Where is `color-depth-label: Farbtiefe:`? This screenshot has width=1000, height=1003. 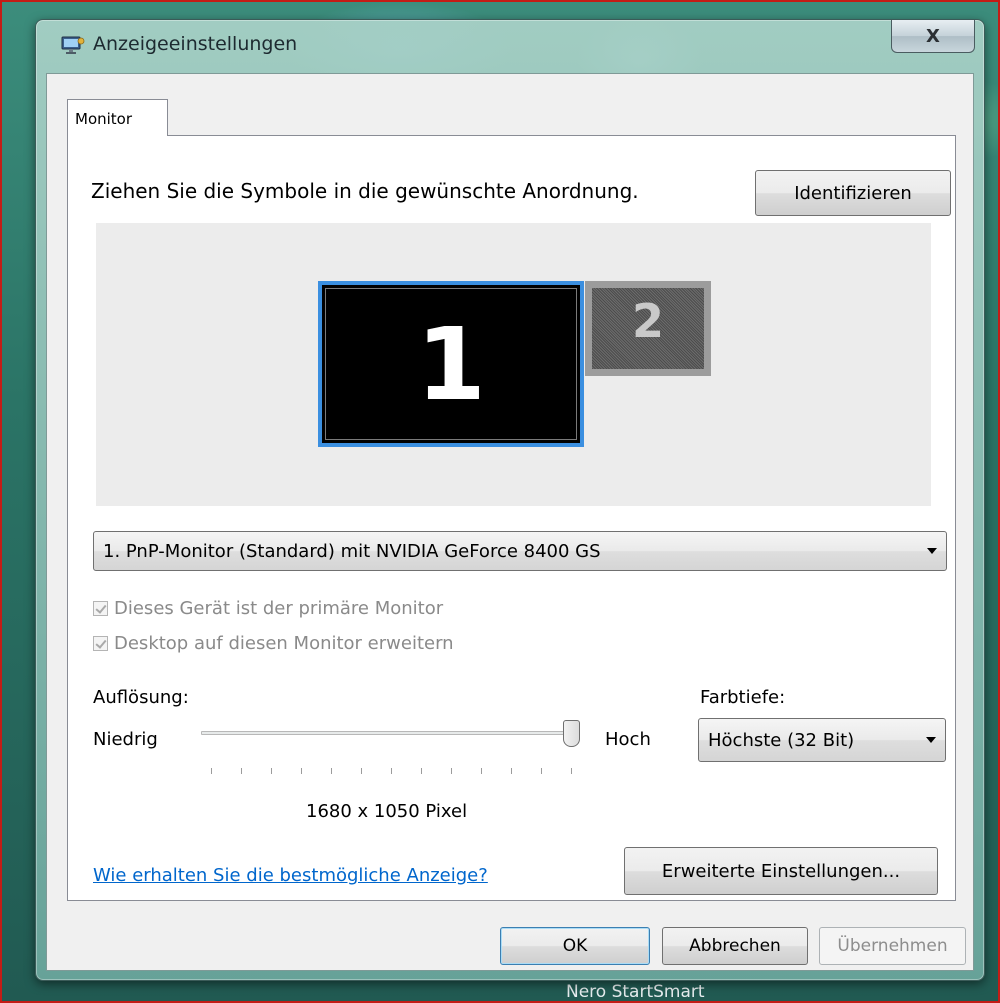 color-depth-label: Farbtiefe: is located at coordinates (743, 697).